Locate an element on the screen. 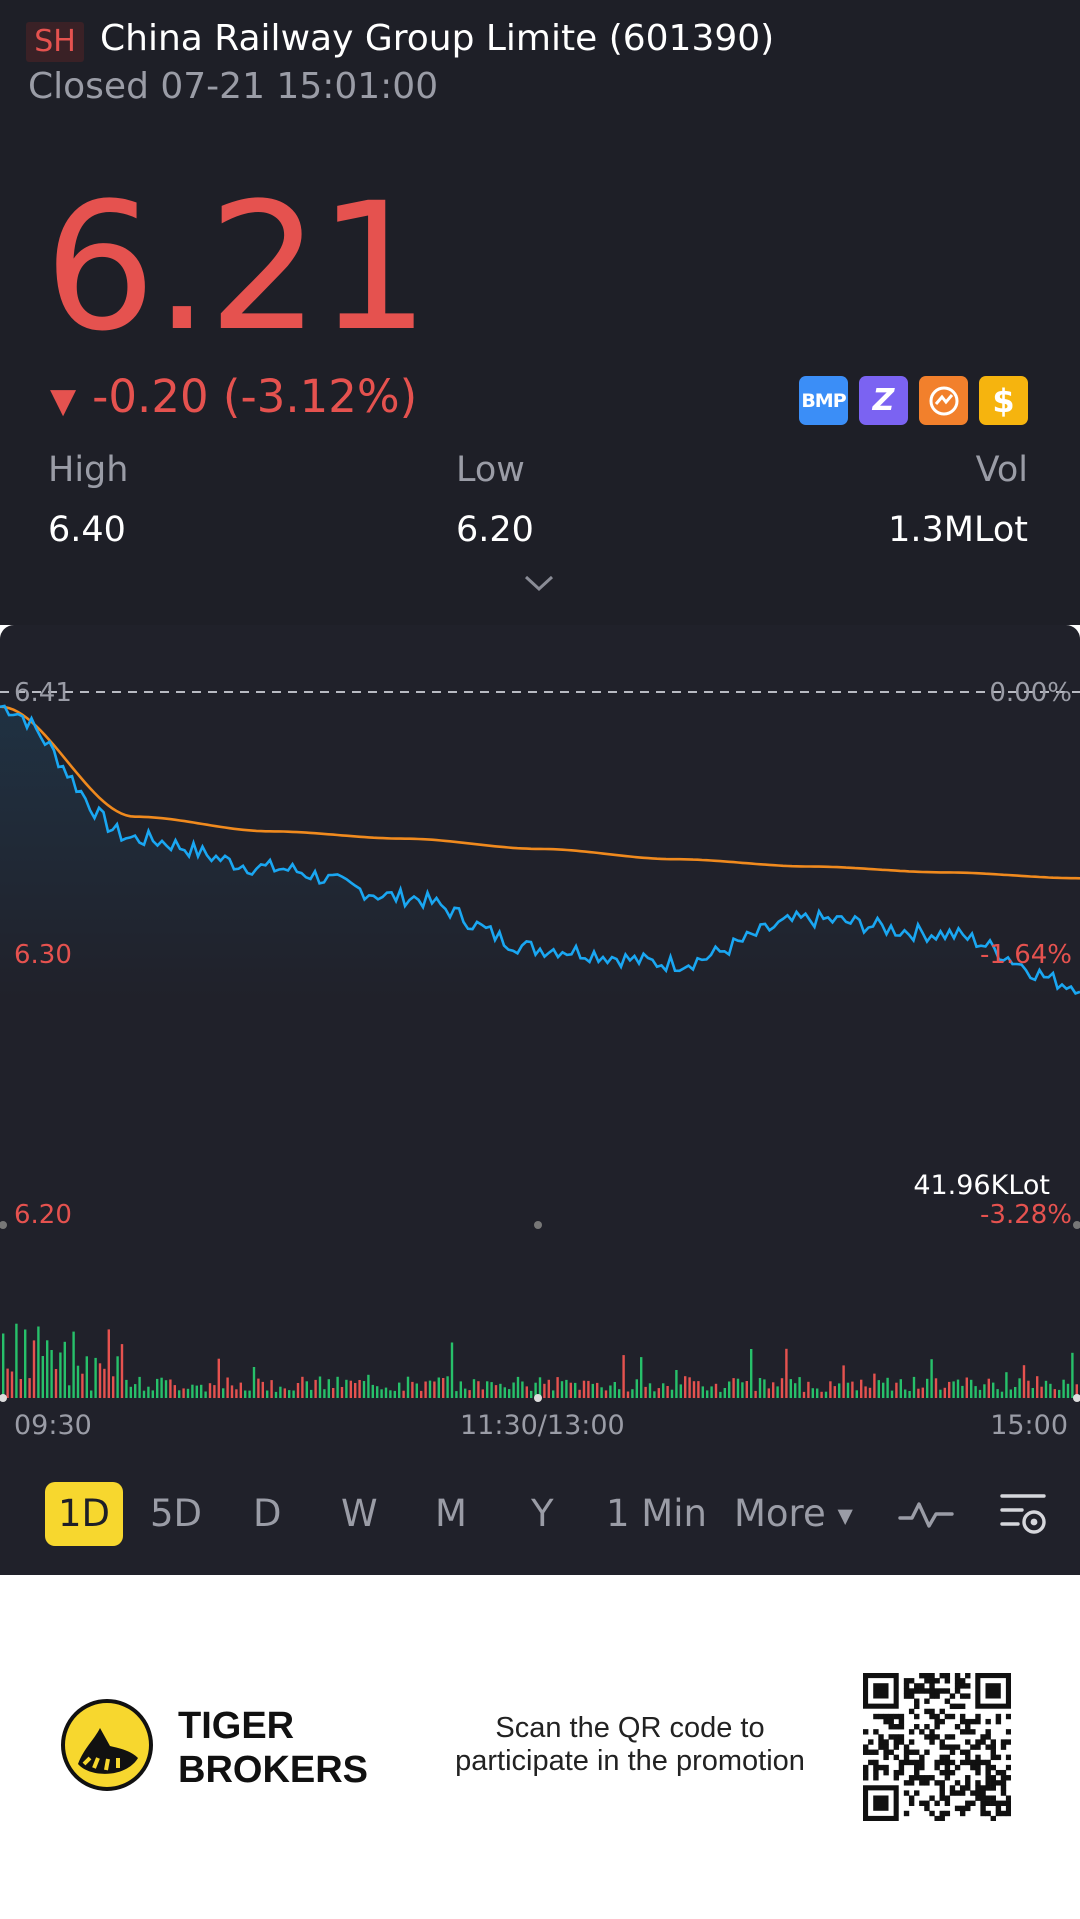  tab-5d: 5D is located at coordinates (176, 1514).